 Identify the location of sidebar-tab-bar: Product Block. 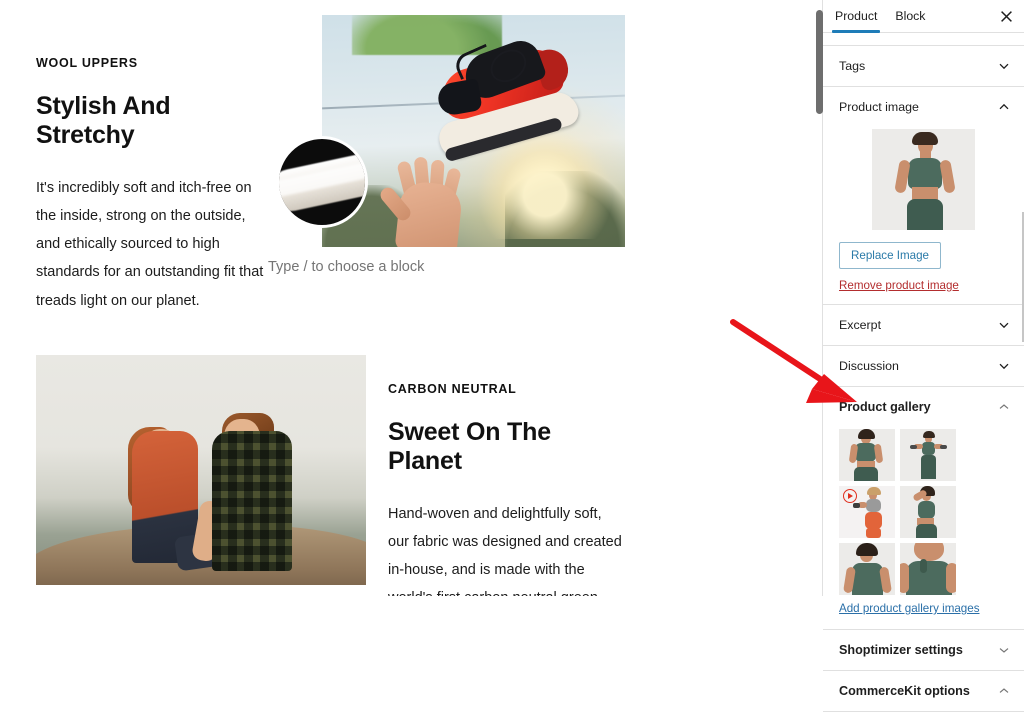
(923, 16).